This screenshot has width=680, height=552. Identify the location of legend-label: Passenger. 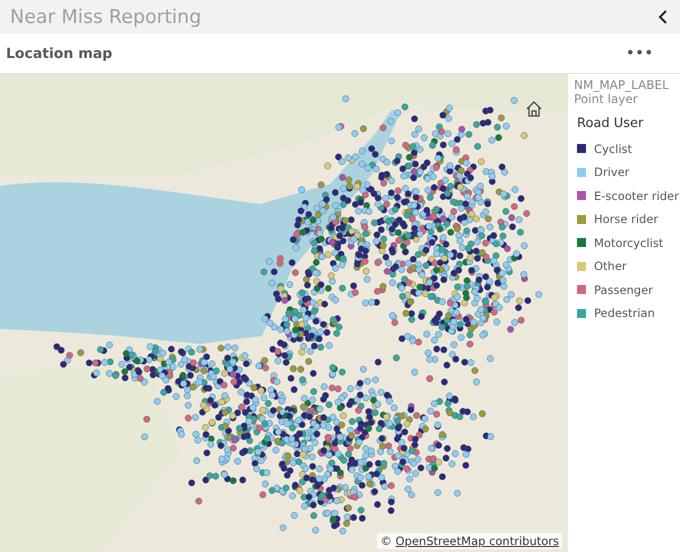
(623, 289).